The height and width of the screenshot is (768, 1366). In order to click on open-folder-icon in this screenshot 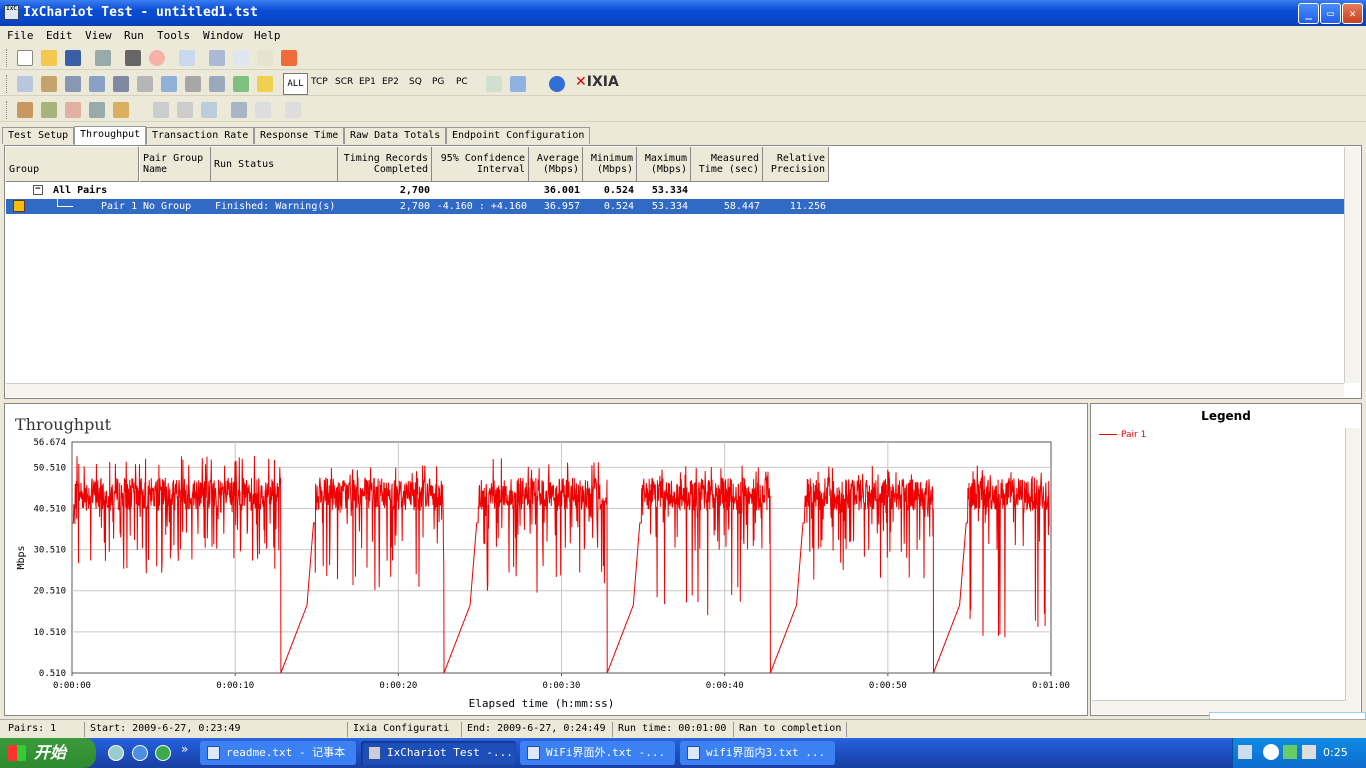, I will do `click(49, 58)`.